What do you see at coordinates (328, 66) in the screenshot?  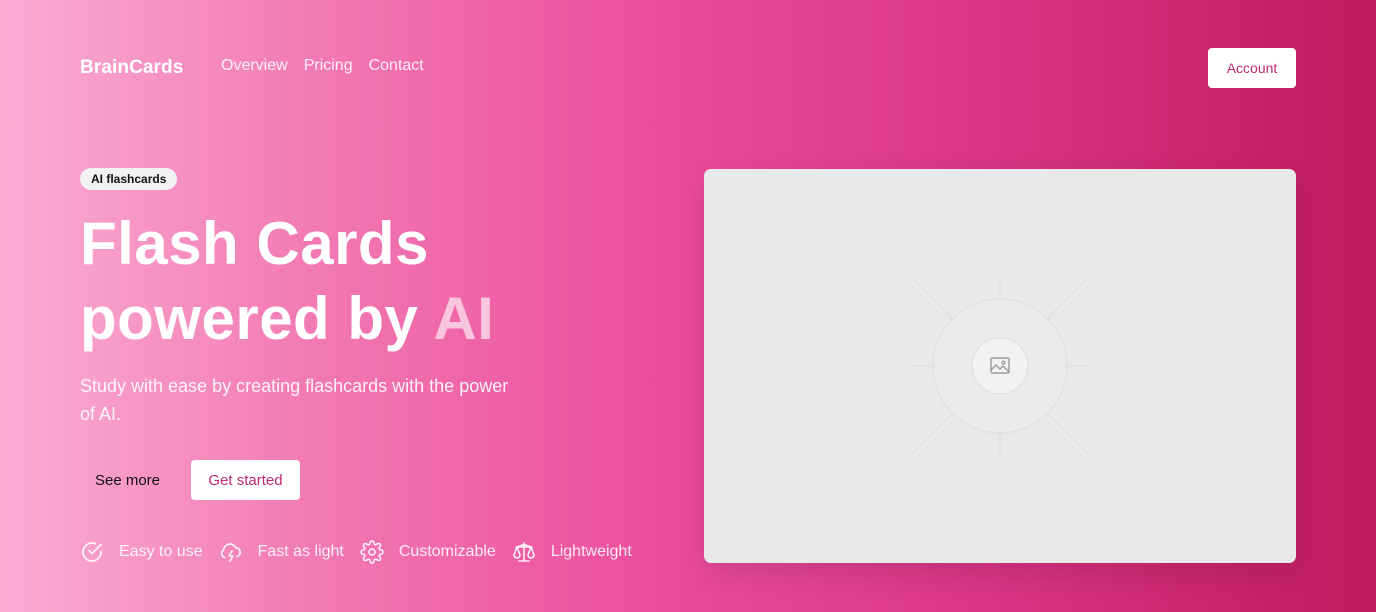 I see `nav-link-pricing: Pricing` at bounding box center [328, 66].